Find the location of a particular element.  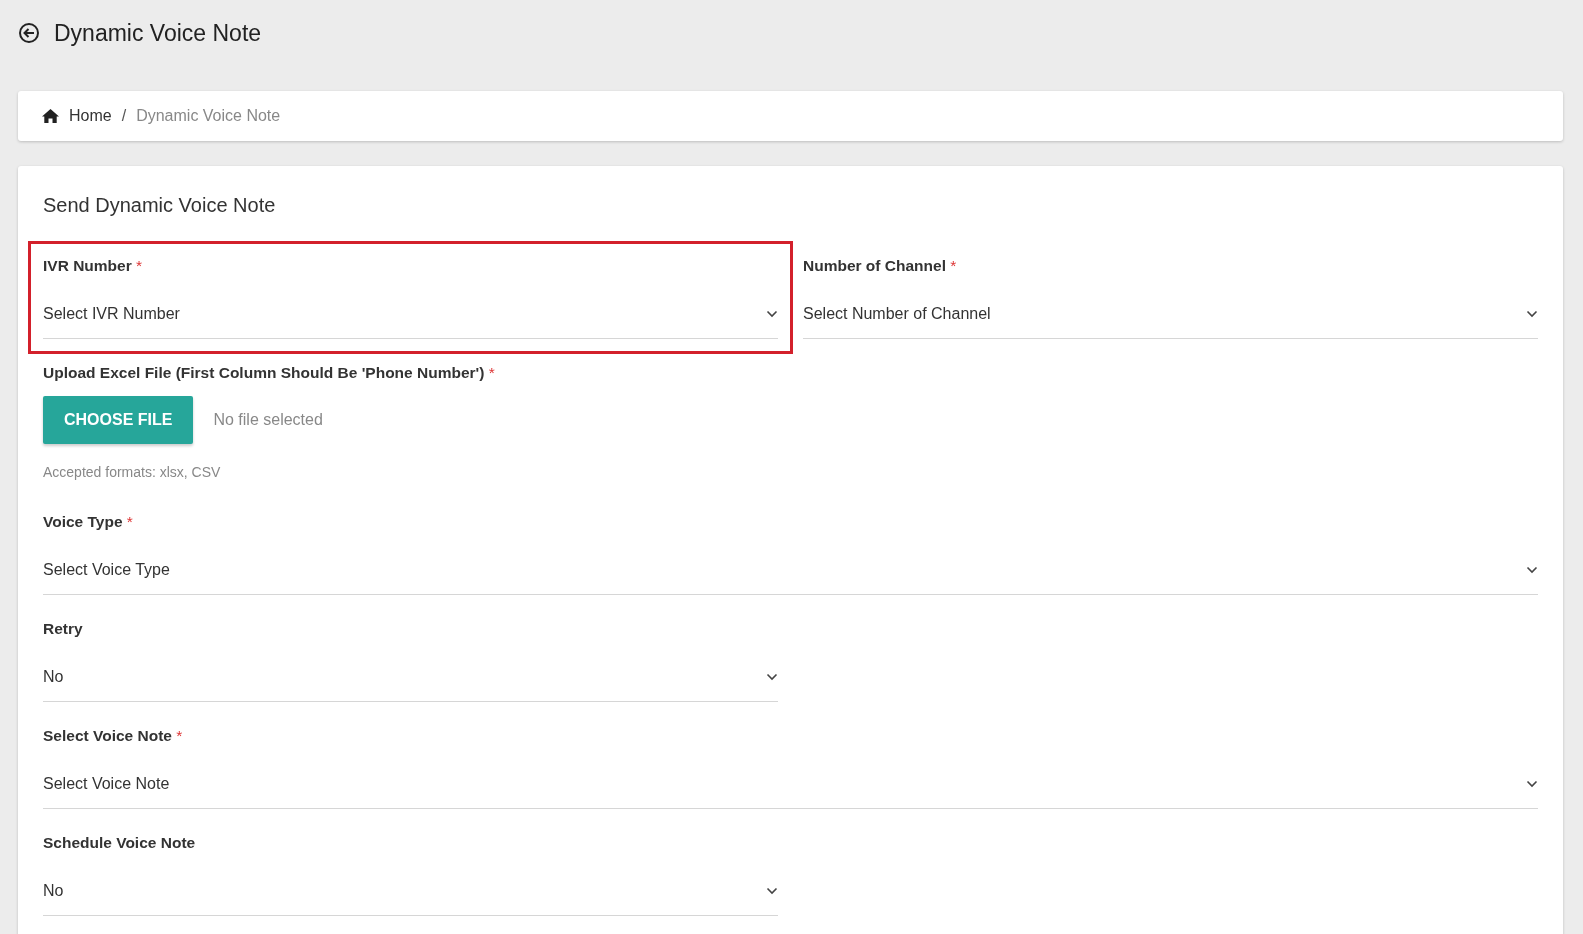

breadcrumb-link: Home is located at coordinates (90, 116).